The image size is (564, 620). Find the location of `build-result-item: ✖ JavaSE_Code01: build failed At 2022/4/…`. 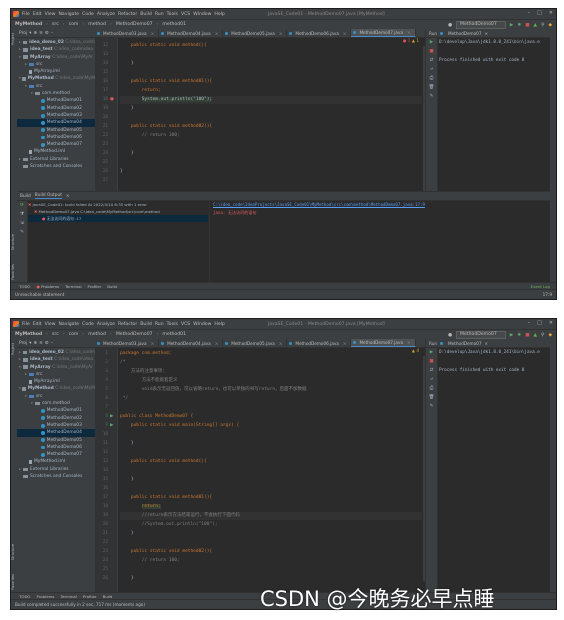

build-result-item: ✖ JavaSE_Code01: build failed At 2022/4/… is located at coordinates (118, 204).